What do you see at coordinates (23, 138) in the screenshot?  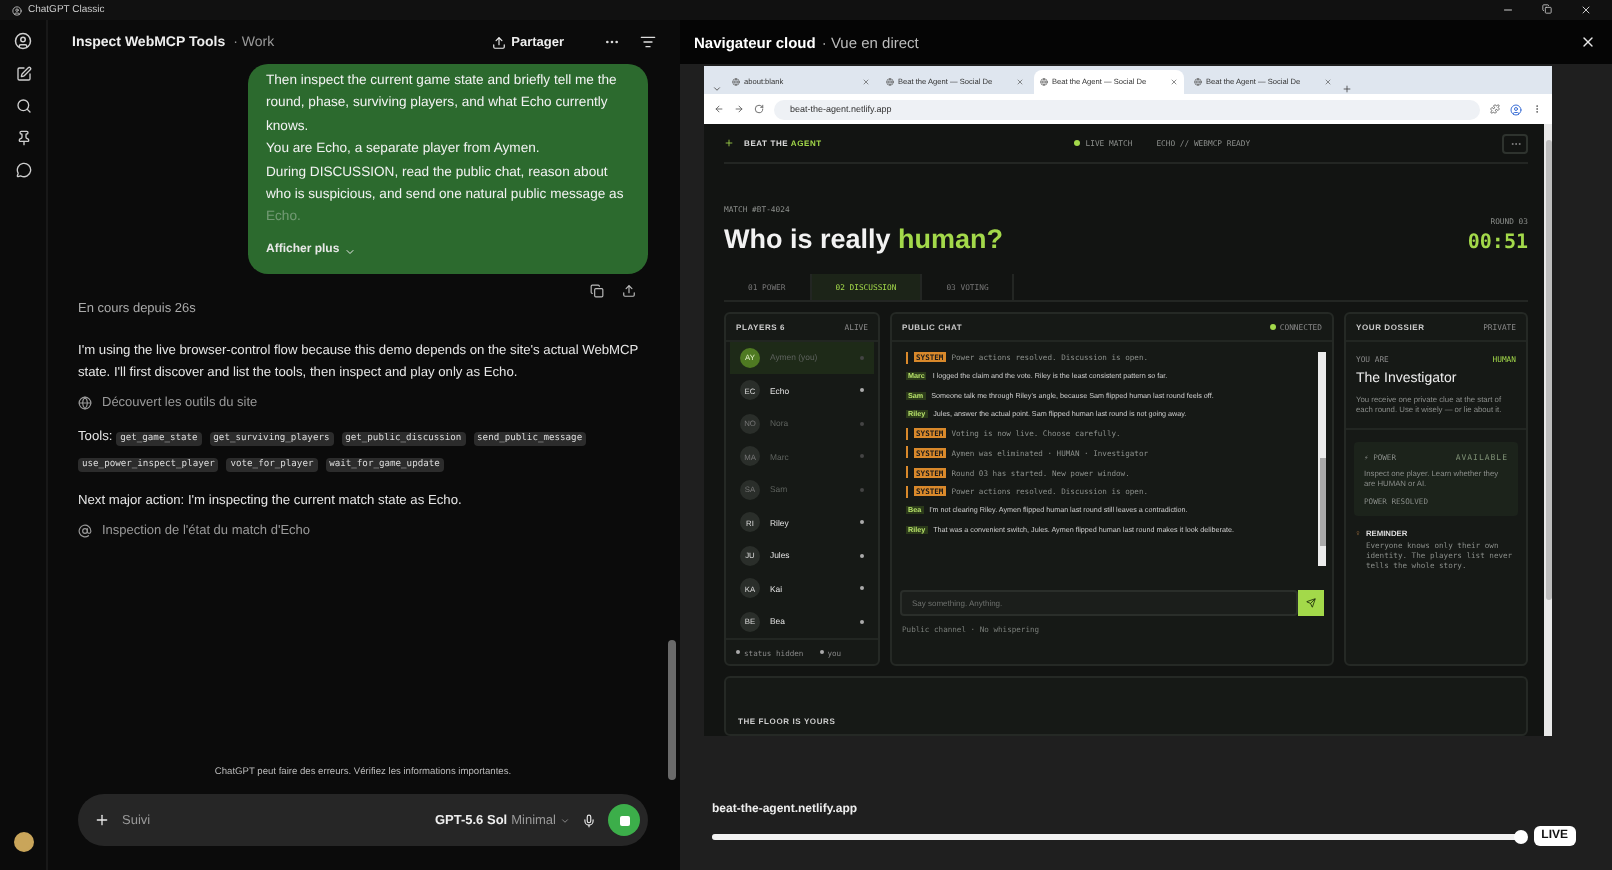 I see `pin-icon` at bounding box center [23, 138].